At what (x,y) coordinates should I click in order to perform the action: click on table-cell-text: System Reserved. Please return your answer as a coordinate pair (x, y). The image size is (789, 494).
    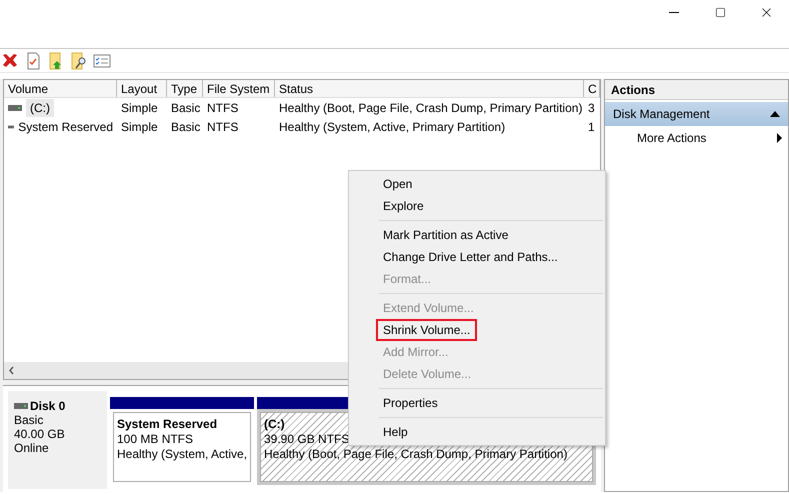
    Looking at the image, I should click on (65, 127).